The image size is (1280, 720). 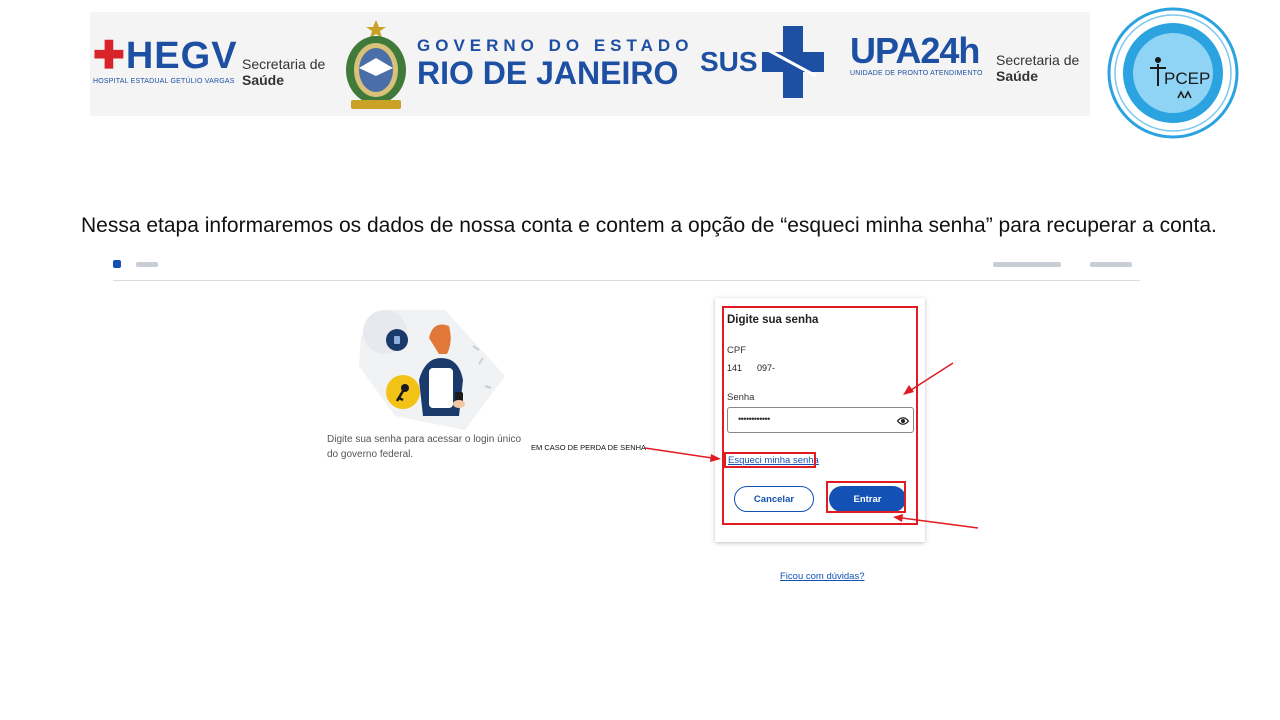 What do you see at coordinates (915, 50) in the screenshot?
I see `upa24h-logo-text: UPA24h` at bounding box center [915, 50].